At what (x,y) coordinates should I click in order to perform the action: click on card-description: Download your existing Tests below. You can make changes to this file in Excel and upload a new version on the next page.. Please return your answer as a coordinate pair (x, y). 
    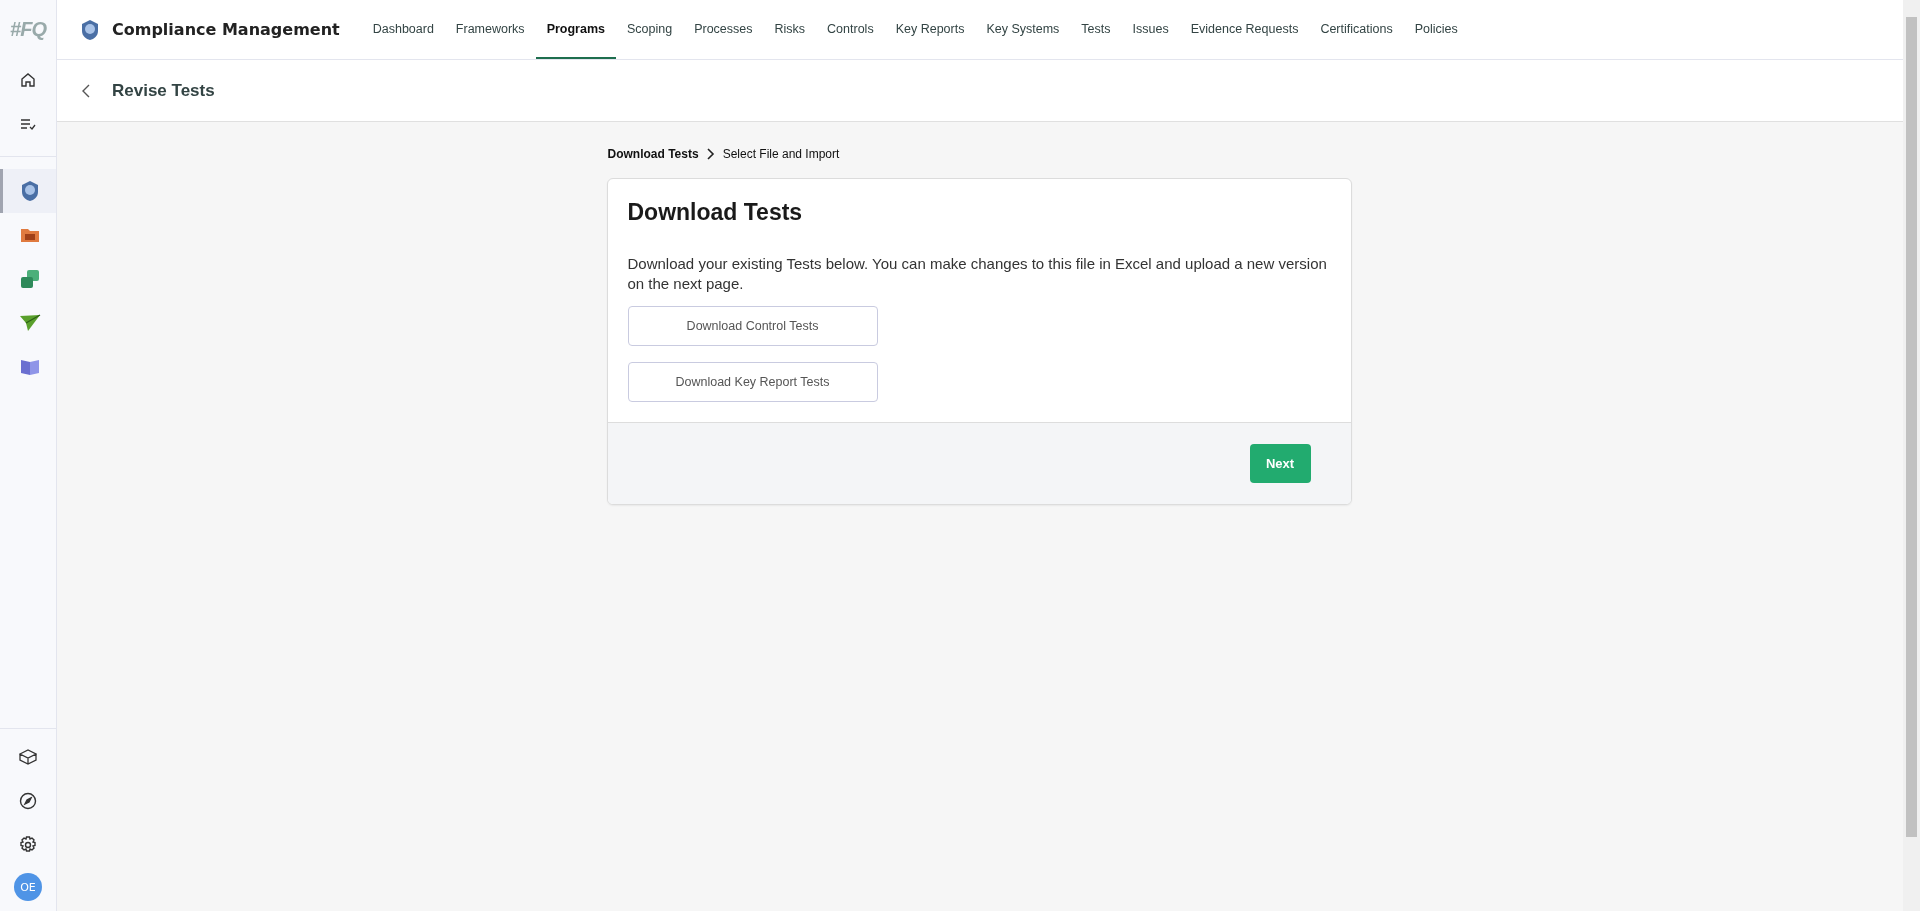
    Looking at the image, I should click on (977, 274).